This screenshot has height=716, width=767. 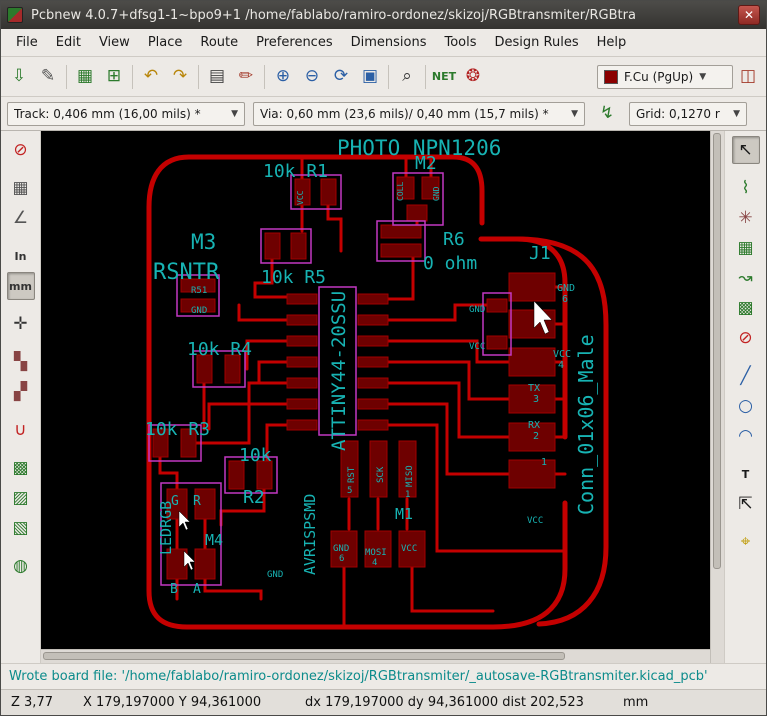 I want to click on undo-icon: ↶, so click(x=151, y=77).